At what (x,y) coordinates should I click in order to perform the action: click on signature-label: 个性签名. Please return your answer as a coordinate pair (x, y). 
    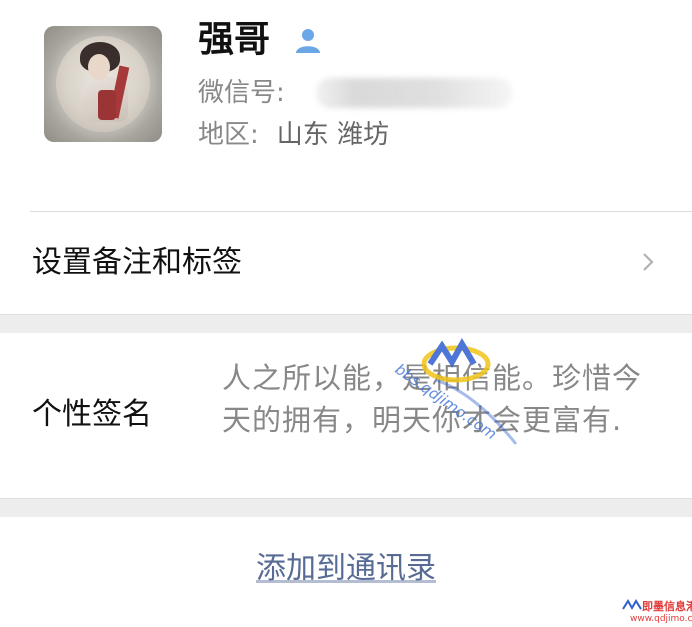
    Looking at the image, I should click on (92, 414).